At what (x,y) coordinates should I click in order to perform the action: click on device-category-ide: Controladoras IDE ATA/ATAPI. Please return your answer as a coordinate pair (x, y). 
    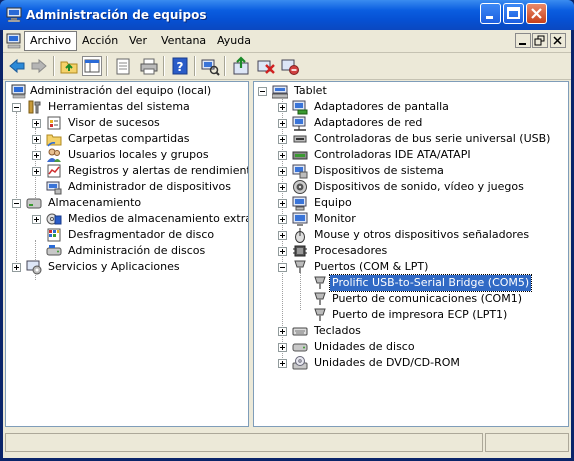
    Looking at the image, I should click on (421, 155).